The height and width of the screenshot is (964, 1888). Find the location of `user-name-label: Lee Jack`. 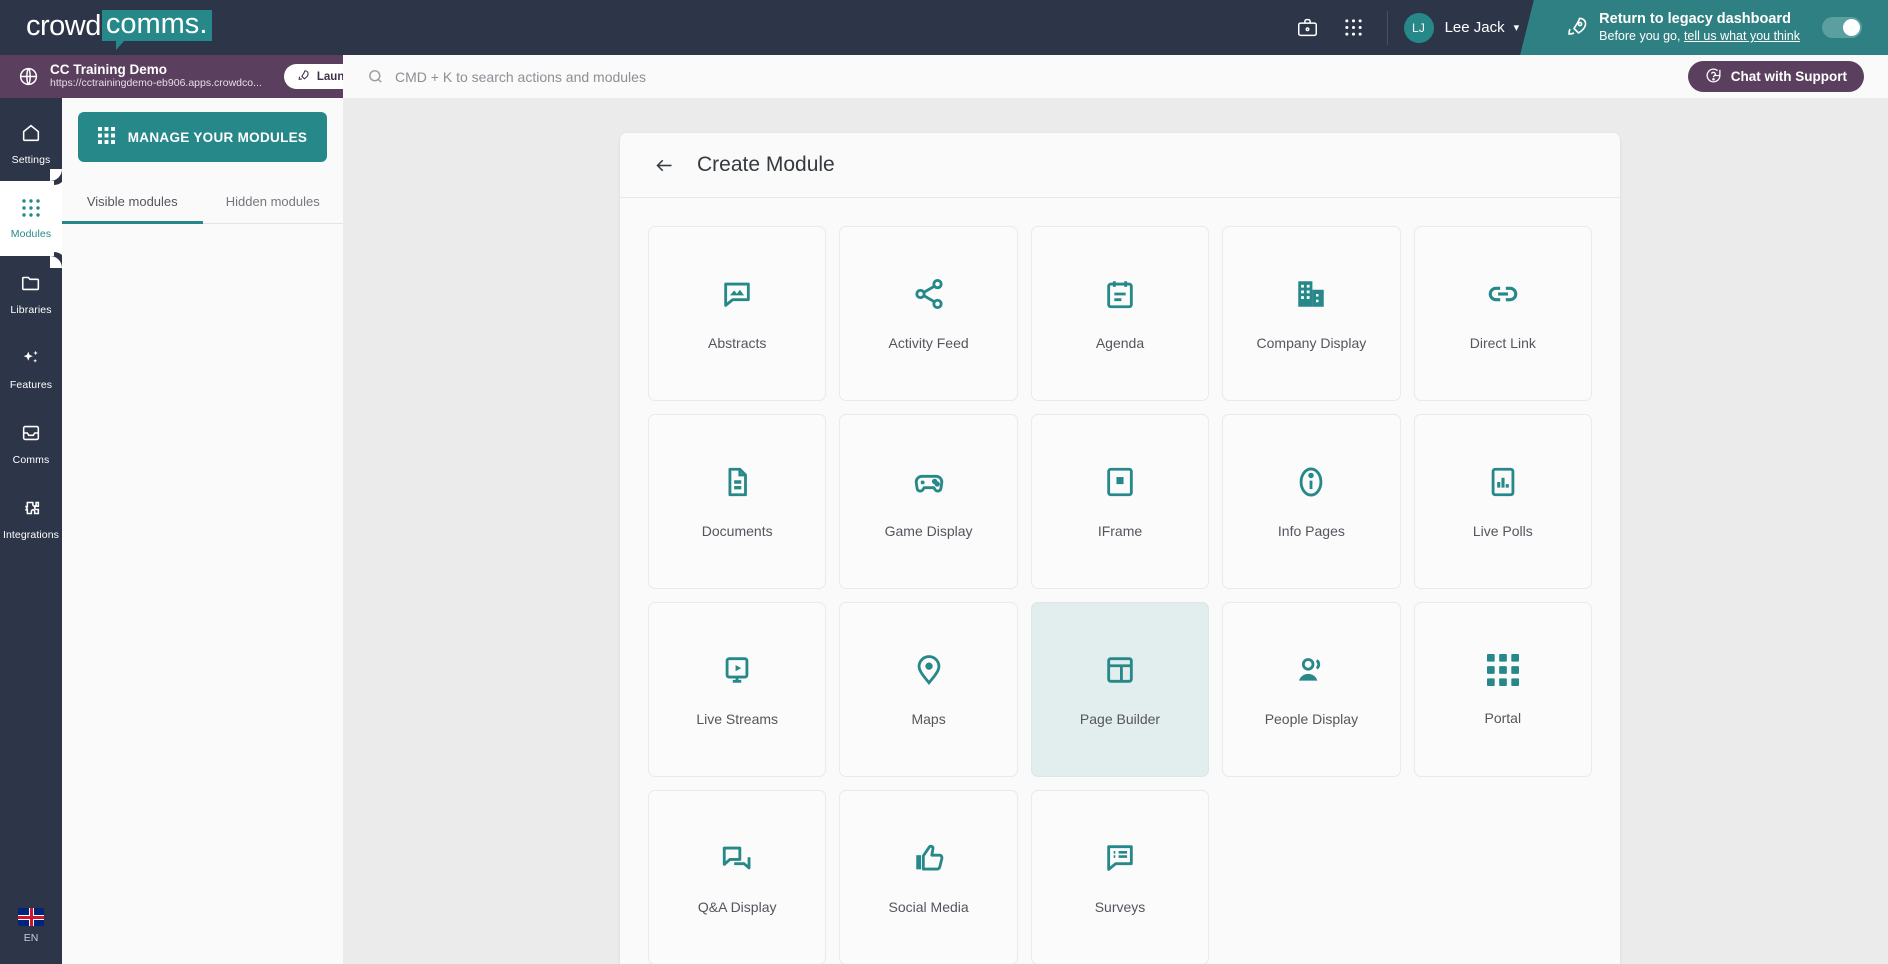

user-name-label: Lee Jack is located at coordinates (1474, 27).